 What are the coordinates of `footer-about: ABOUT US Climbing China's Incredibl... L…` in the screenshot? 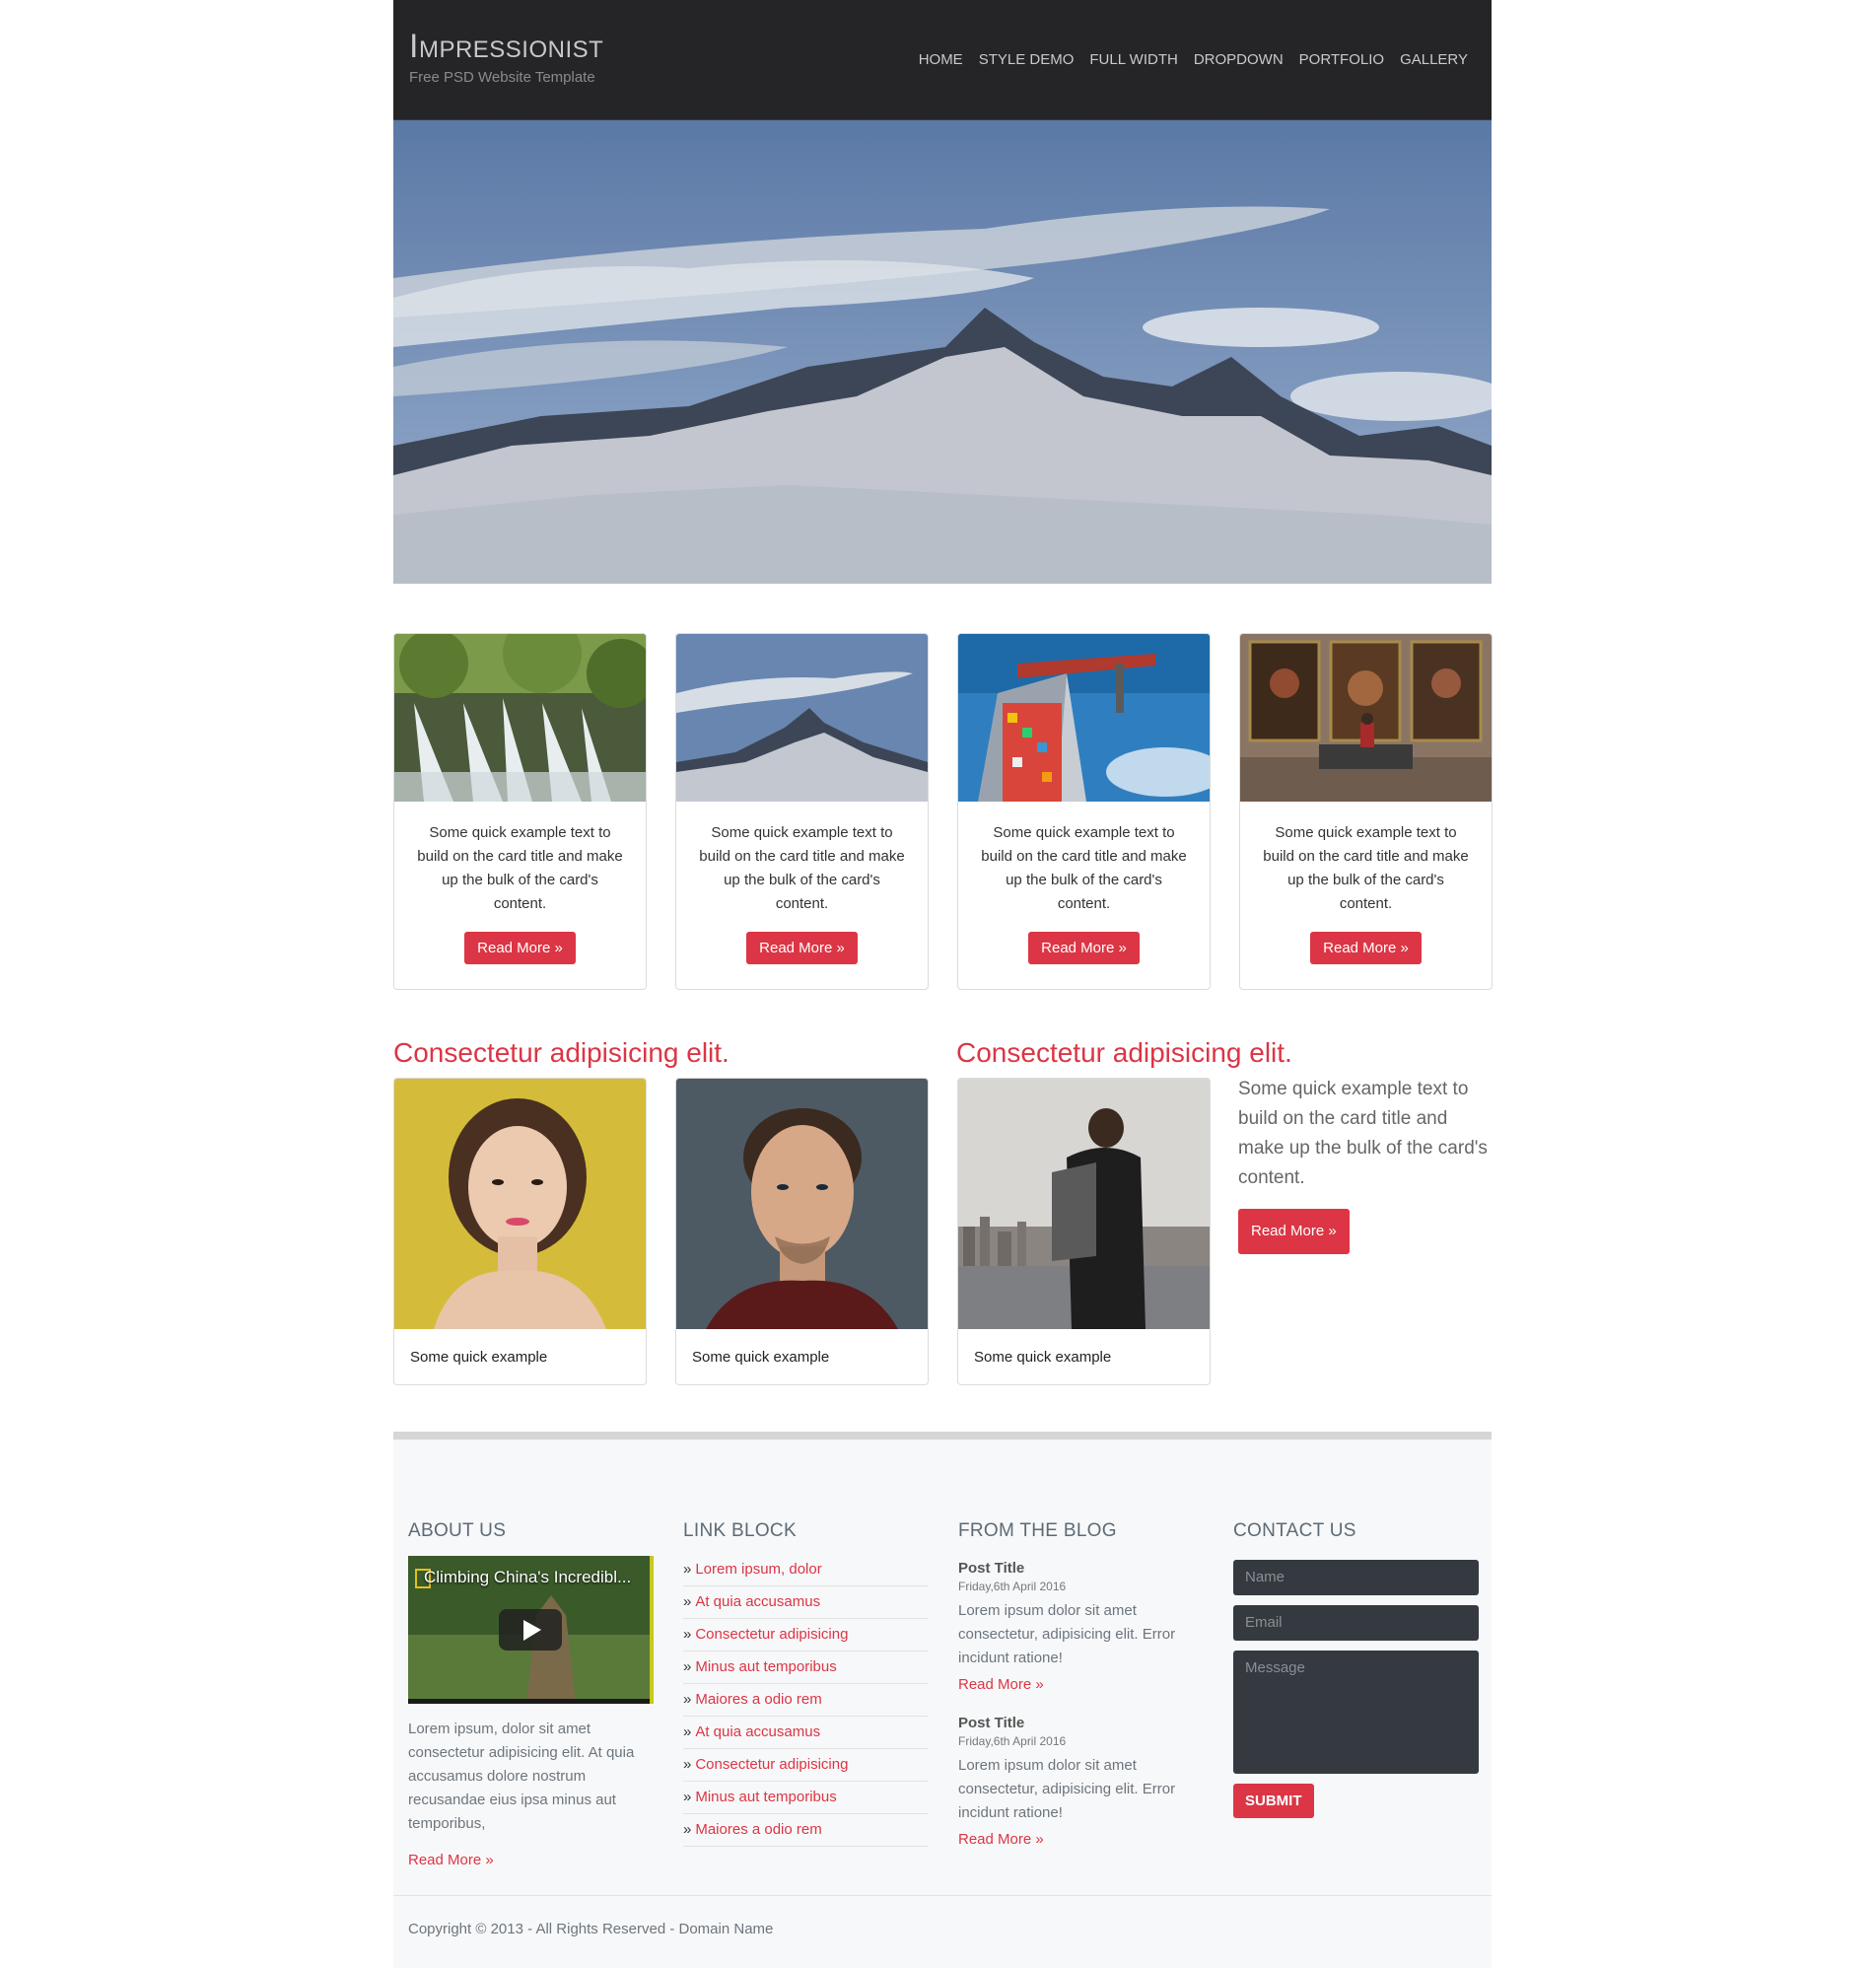 It's located at (531, 1694).